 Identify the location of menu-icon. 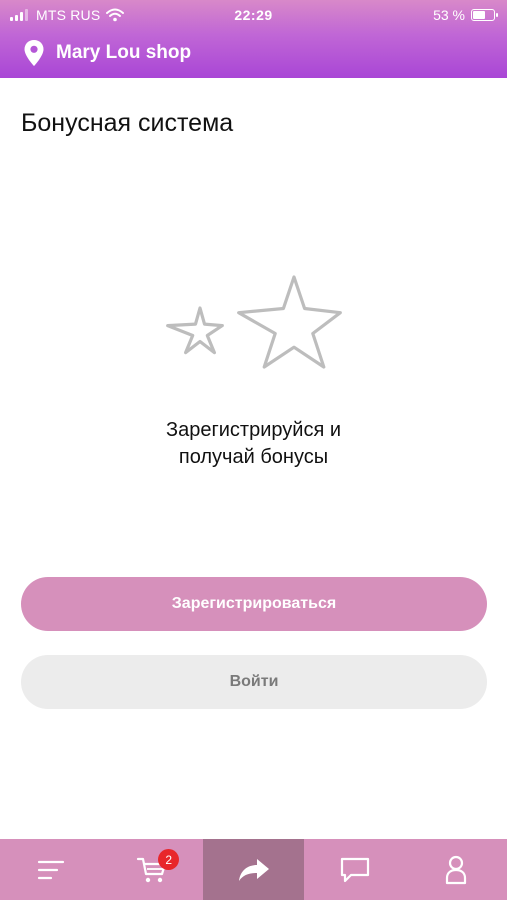
(50, 869).